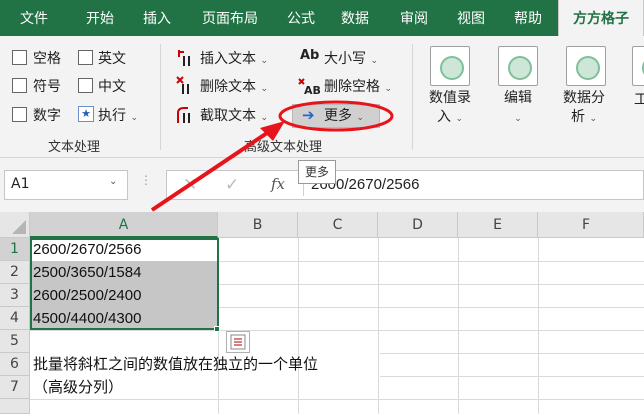 Image resolution: width=644 pixels, height=414 pixels. Describe the element at coordinates (336, 116) in the screenshot. I see `highlight-ellipse` at that location.